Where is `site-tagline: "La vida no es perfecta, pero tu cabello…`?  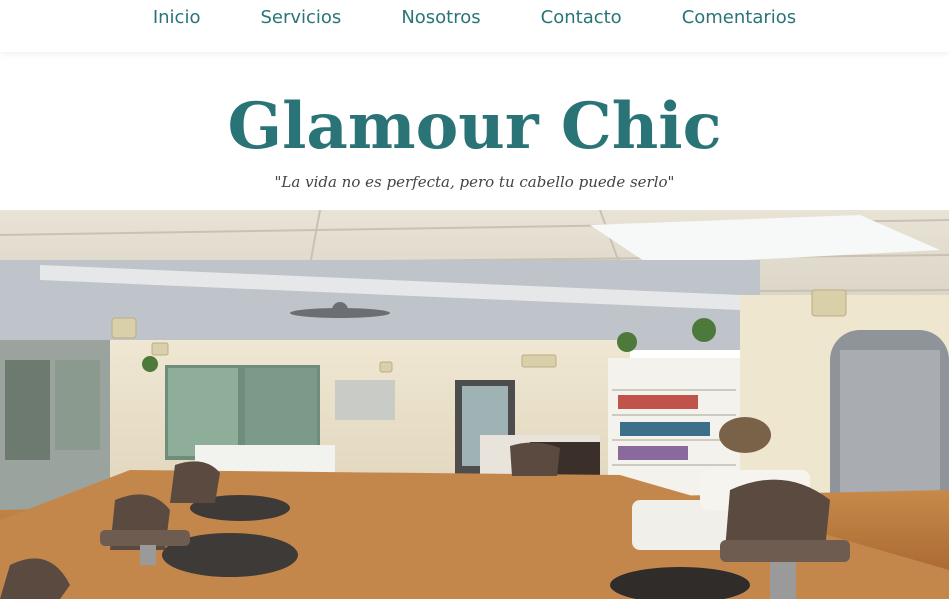
site-tagline: "La vida no es perfecta, pero tu cabello… is located at coordinates (474, 182).